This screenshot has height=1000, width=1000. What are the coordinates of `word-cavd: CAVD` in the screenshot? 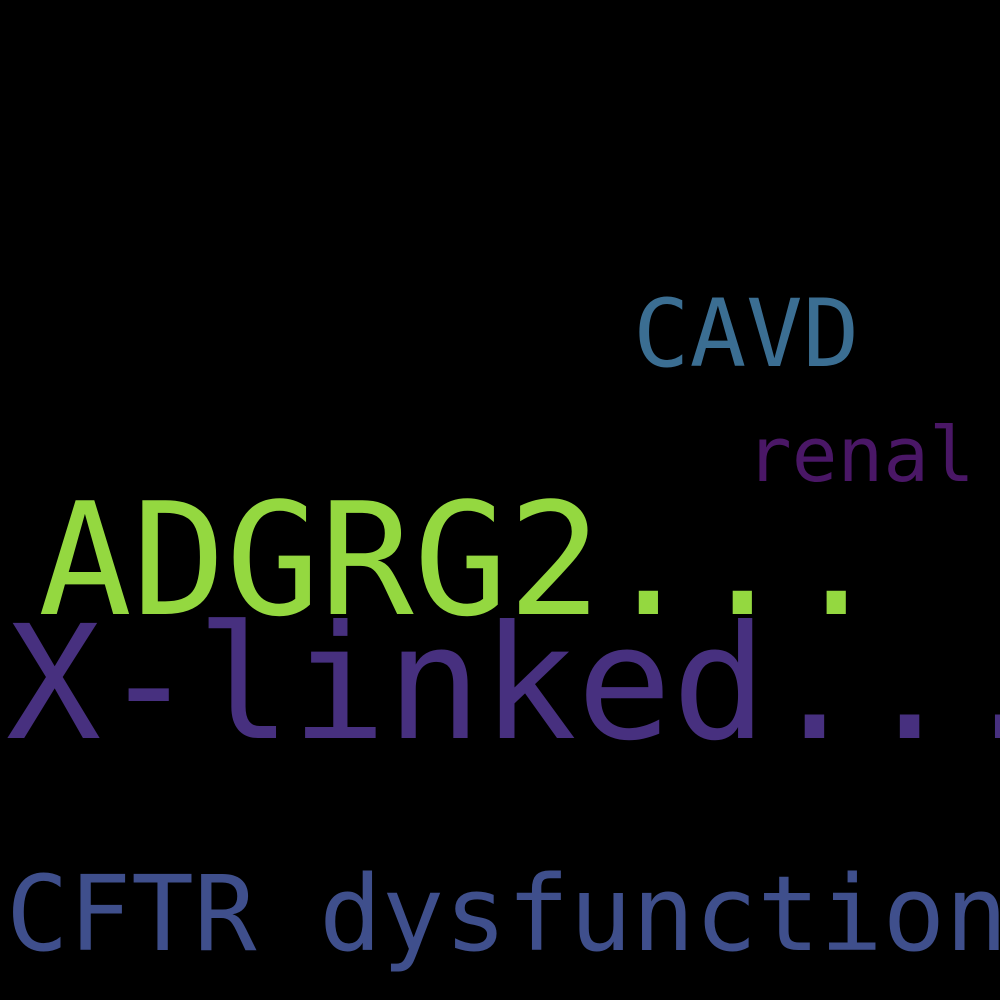 It's located at (746, 334).